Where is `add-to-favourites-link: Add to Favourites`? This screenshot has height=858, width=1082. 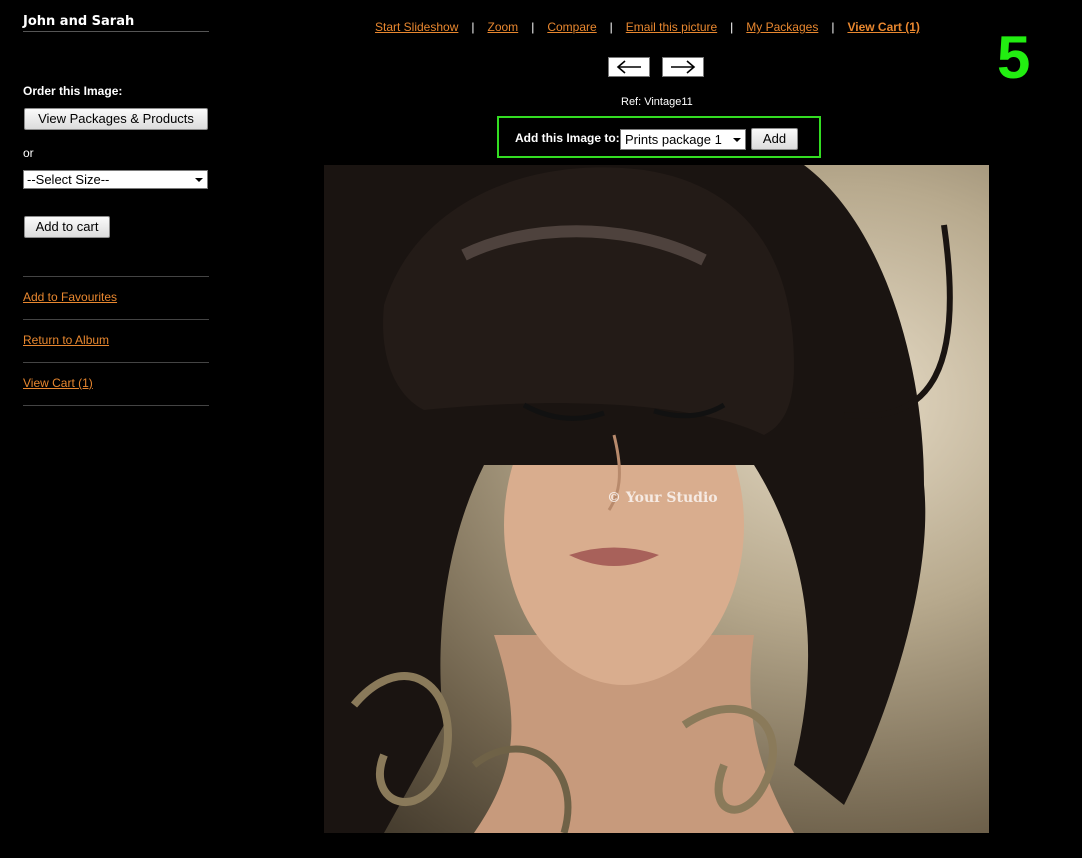 add-to-favourites-link: Add to Favourites is located at coordinates (70, 297).